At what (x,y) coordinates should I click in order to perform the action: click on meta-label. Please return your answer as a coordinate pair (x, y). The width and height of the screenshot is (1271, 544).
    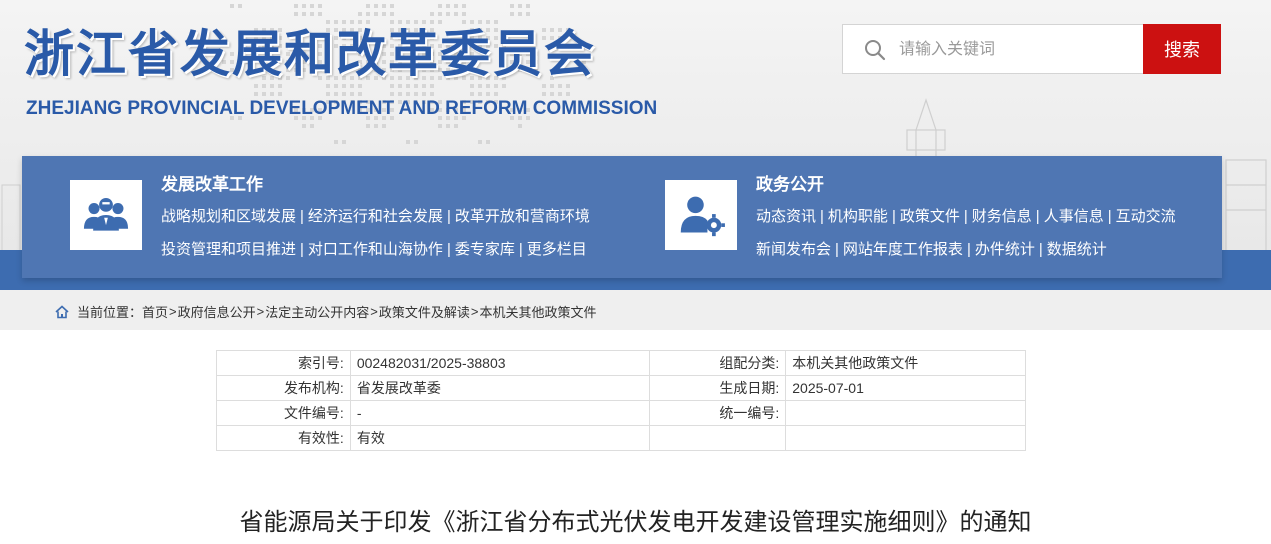
    Looking at the image, I should click on (718, 438).